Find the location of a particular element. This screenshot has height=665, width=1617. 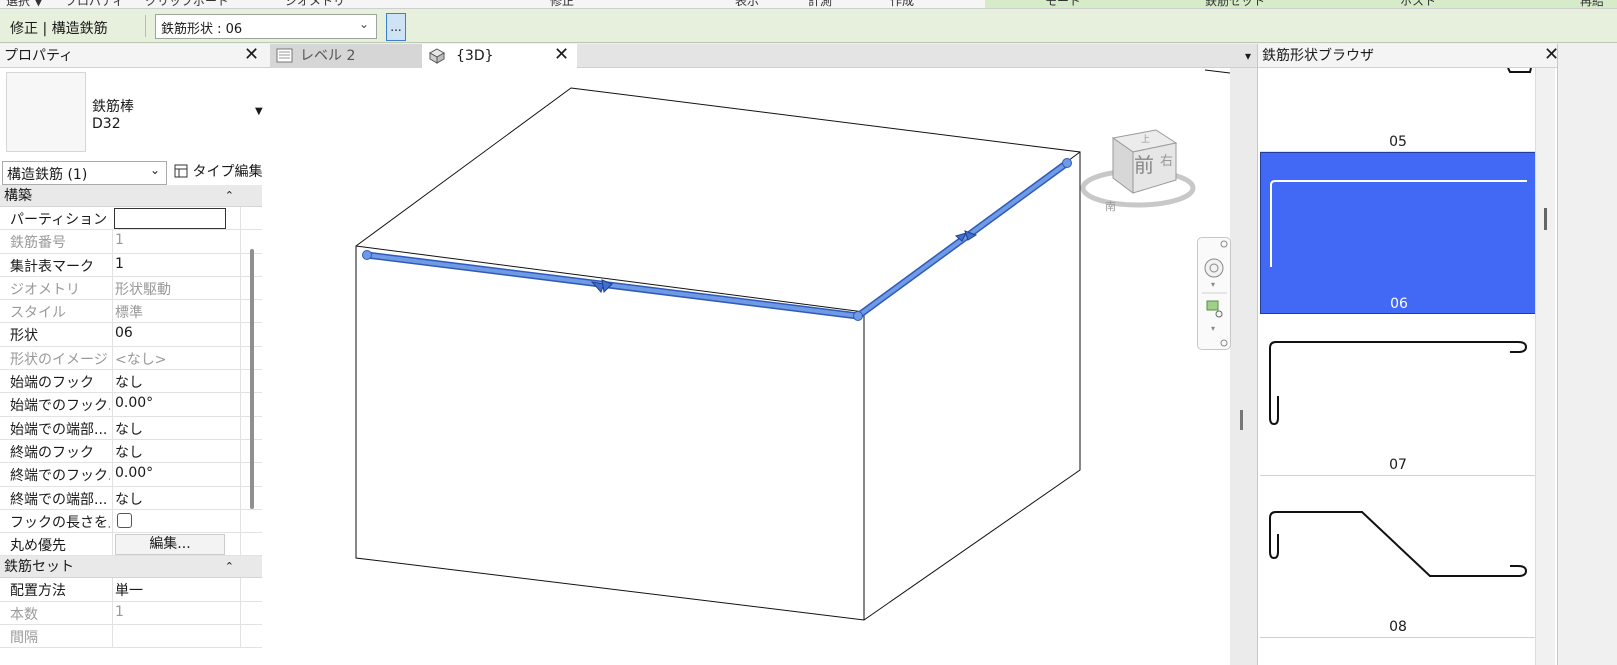

shape-label: 07 is located at coordinates (1398, 465).